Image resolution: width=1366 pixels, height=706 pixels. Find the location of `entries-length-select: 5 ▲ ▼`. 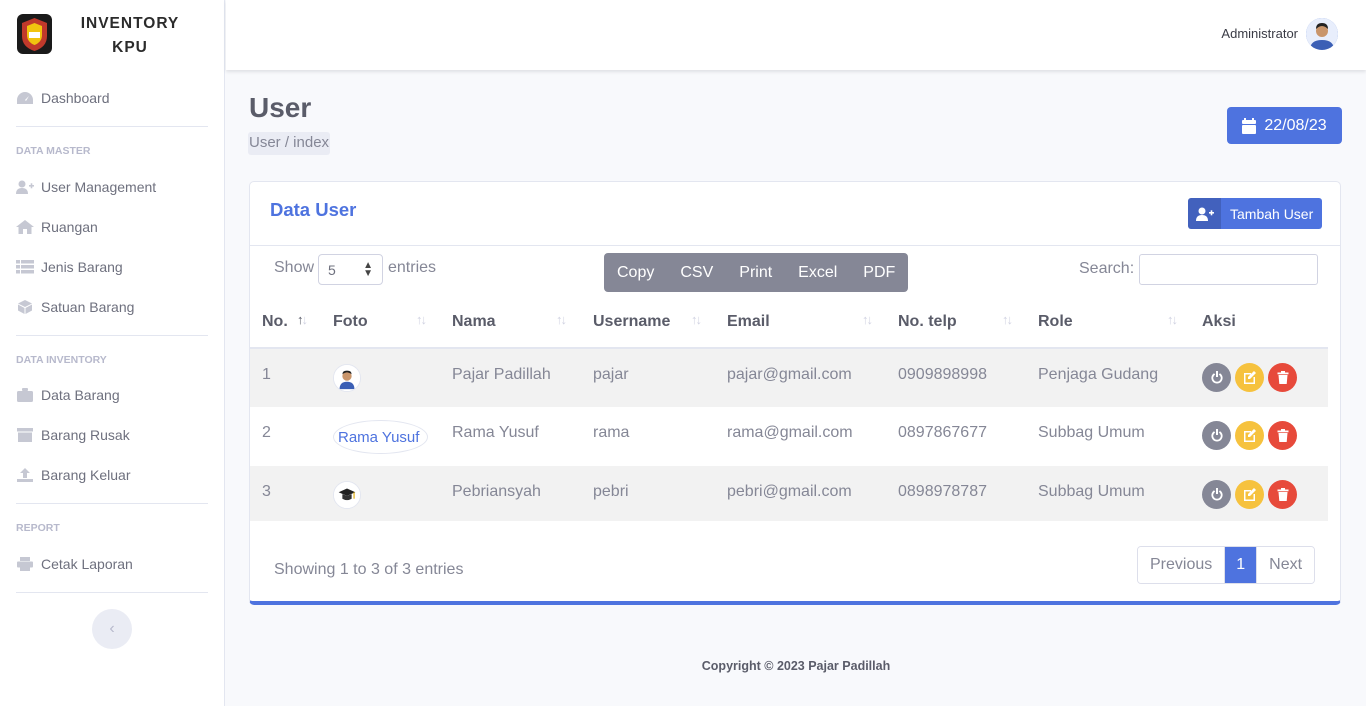

entries-length-select: 5 ▲ ▼ is located at coordinates (350, 269).